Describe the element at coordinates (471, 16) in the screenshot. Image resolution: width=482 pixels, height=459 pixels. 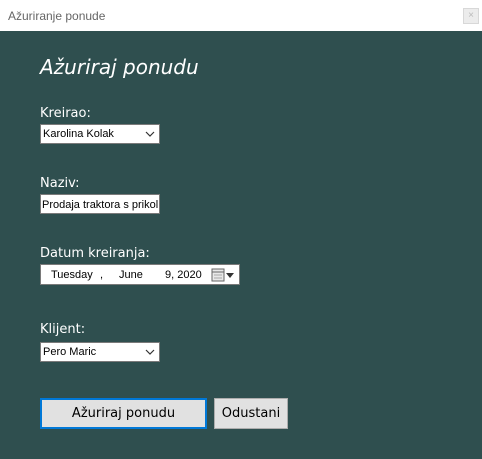
I see `close-button: ×` at that location.